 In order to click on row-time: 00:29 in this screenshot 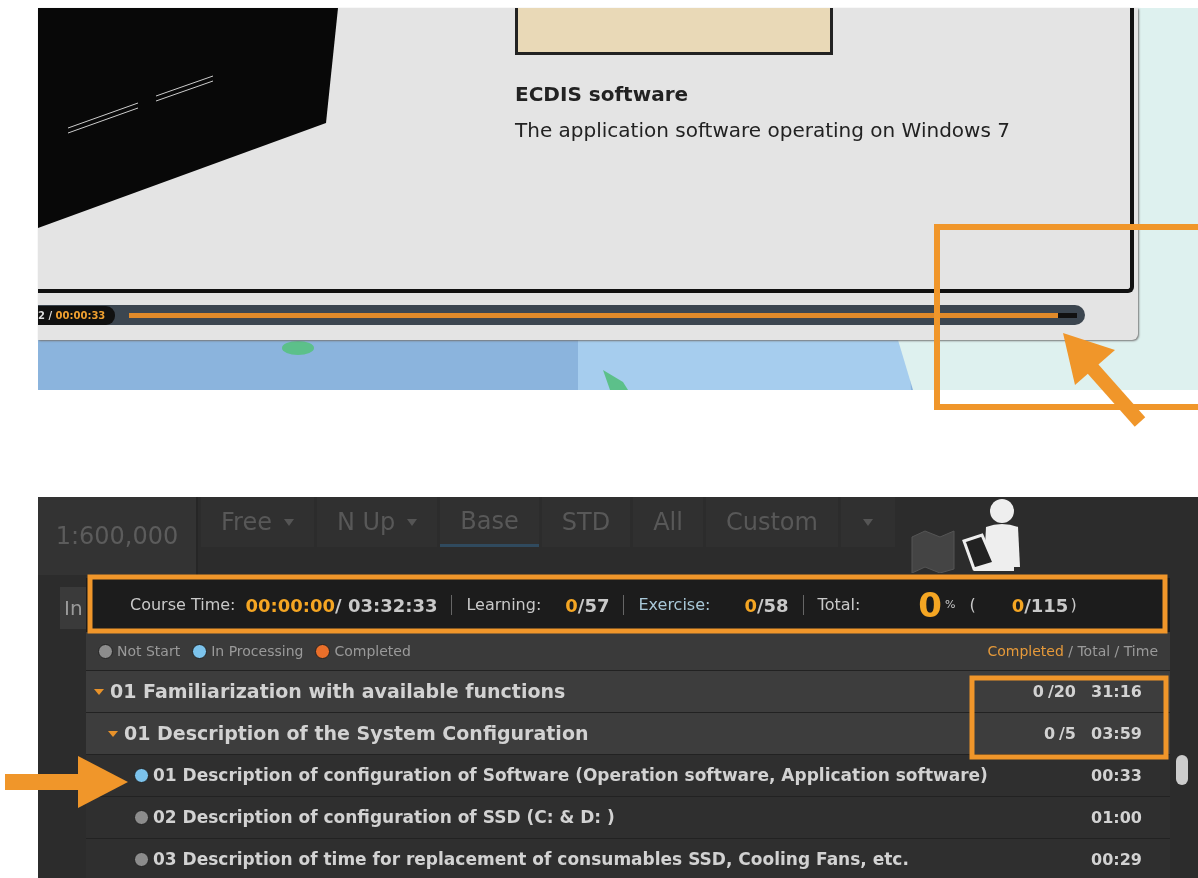, I will do `click(1116, 859)`.